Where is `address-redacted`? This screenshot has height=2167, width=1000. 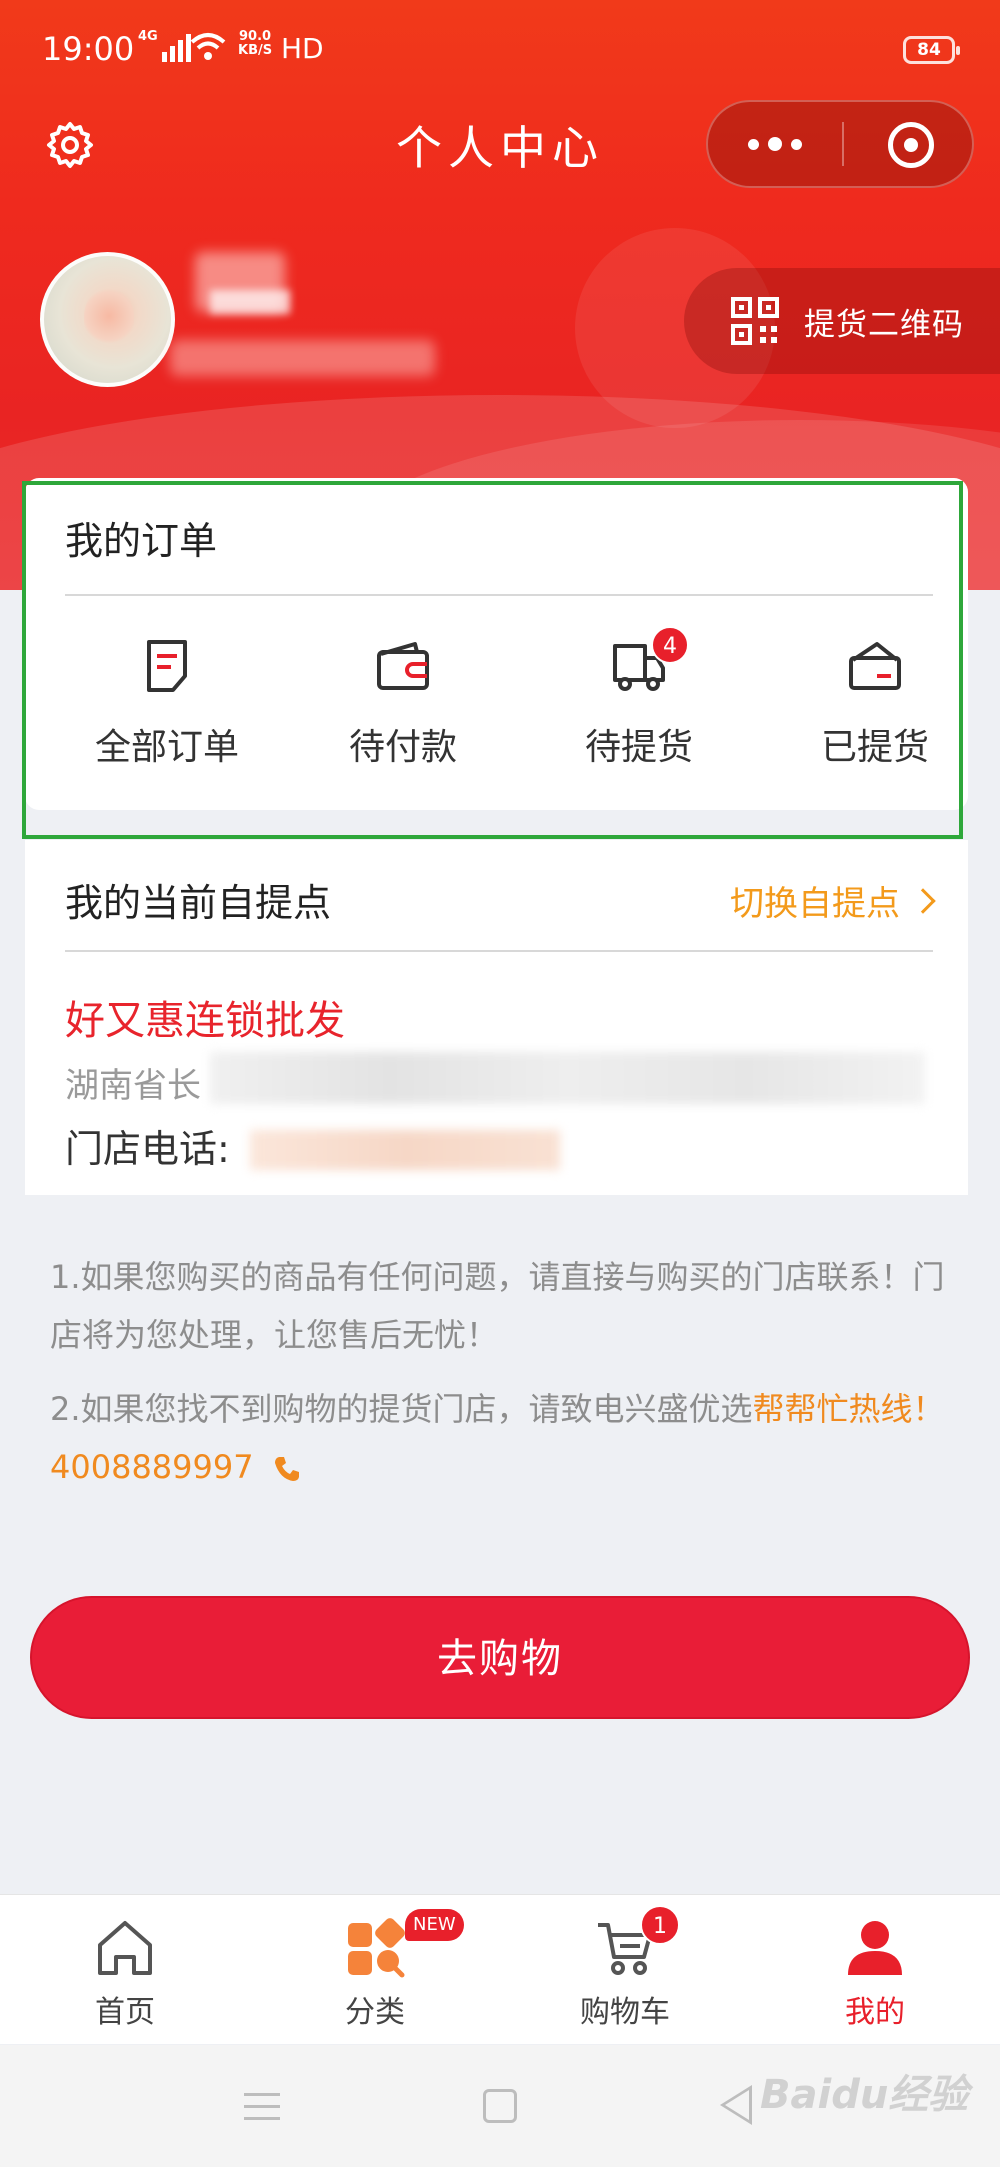 address-redacted is located at coordinates (567, 1078).